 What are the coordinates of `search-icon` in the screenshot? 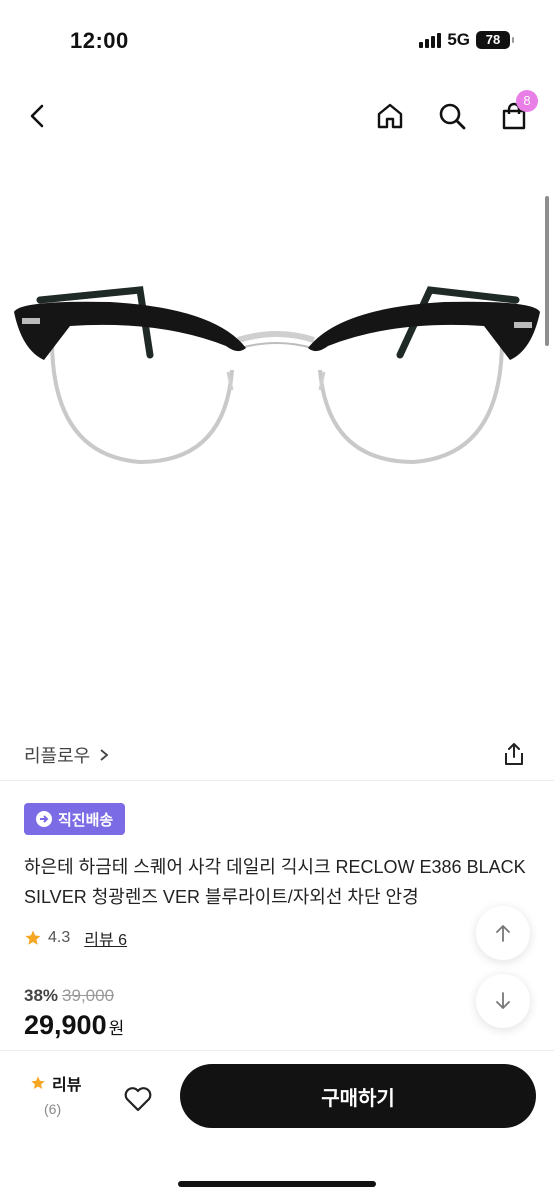 It's located at (452, 116).